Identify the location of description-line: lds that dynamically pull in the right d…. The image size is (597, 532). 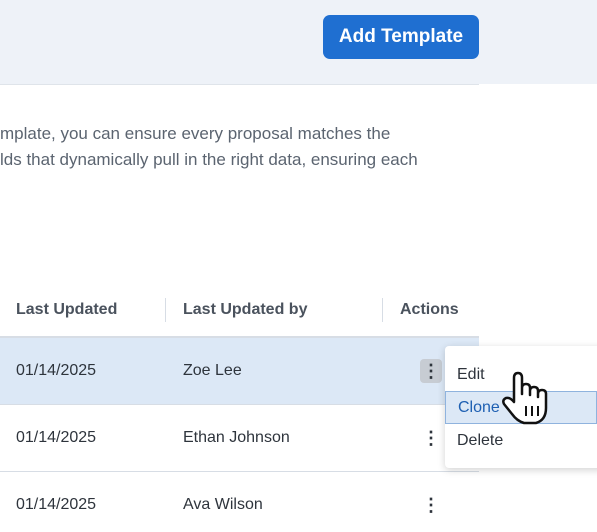
(209, 159).